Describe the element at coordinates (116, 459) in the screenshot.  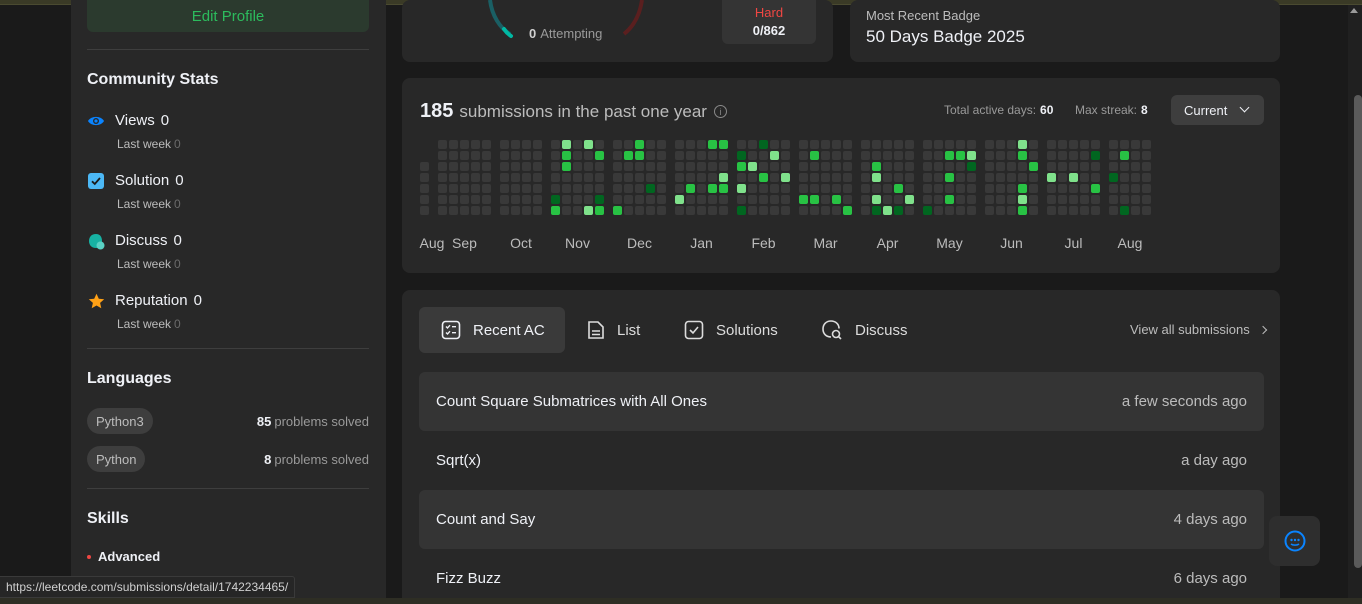
I see `language-tag: Python` at that location.